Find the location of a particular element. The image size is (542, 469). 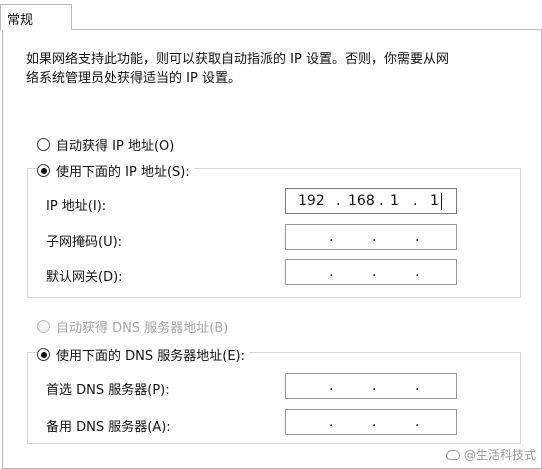

preferred-dns-label: 首选 DNS 服务器(P): is located at coordinates (108, 390).